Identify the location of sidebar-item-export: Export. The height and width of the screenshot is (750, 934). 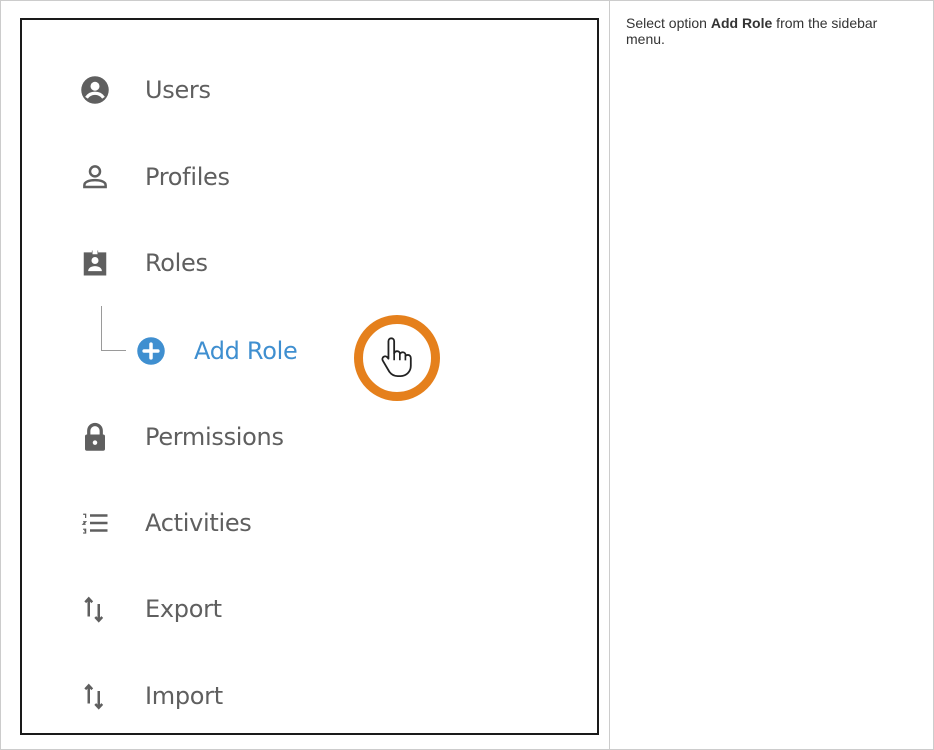
(151, 609).